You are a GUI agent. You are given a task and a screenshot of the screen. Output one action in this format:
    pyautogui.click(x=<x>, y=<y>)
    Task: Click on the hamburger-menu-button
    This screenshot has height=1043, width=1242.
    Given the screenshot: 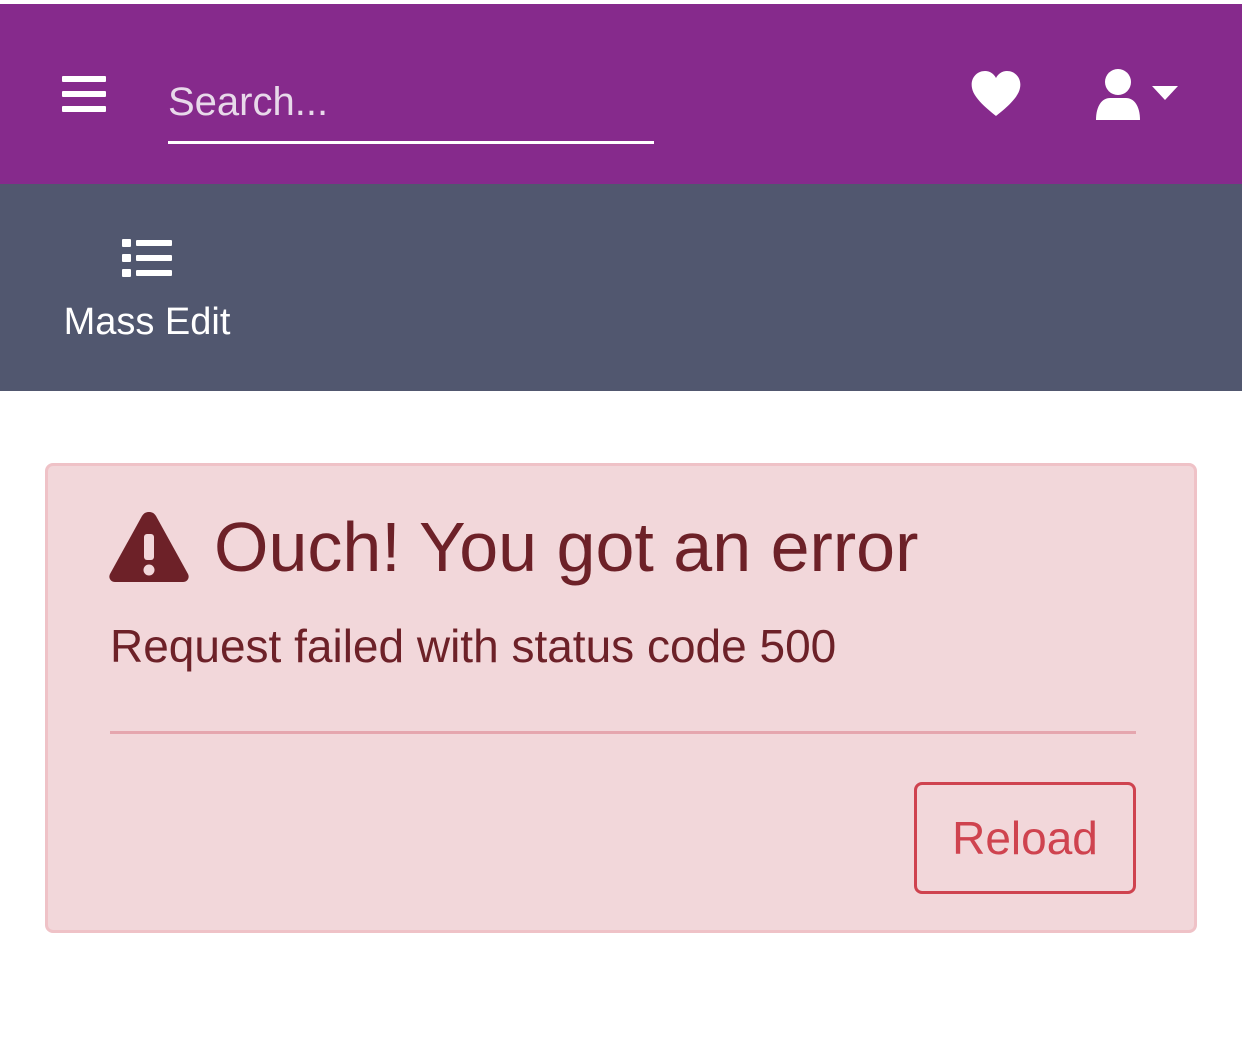 What is the action you would take?
    pyautogui.click(x=84, y=94)
    